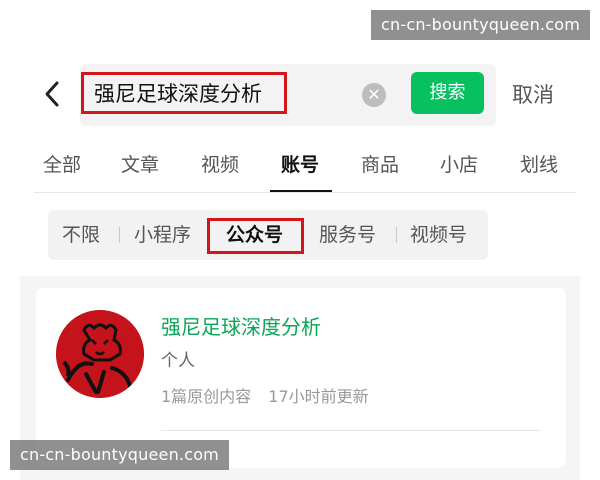 The height and width of the screenshot is (480, 600). I want to click on tab-shops: 小店, so click(459, 165).